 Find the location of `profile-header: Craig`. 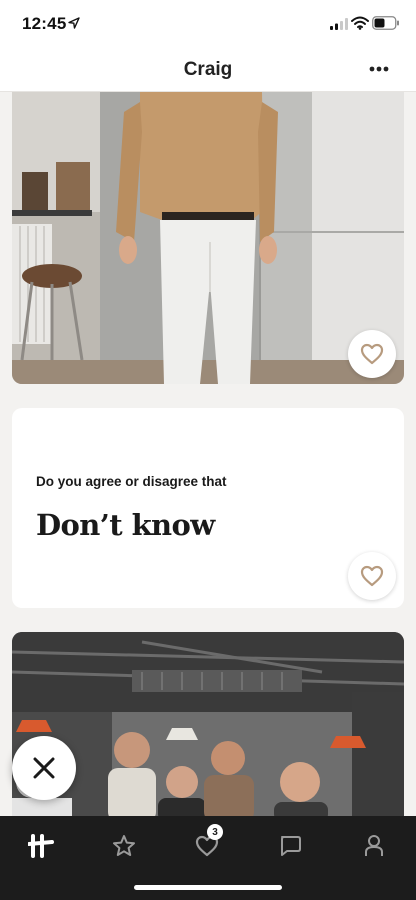

profile-header: Craig is located at coordinates (208, 70).